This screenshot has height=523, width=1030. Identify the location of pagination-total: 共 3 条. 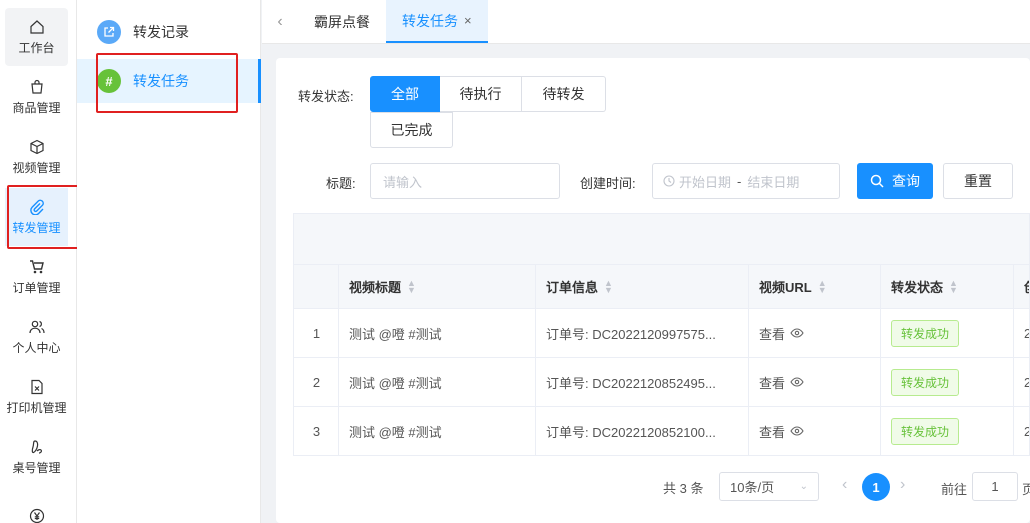
(683, 488).